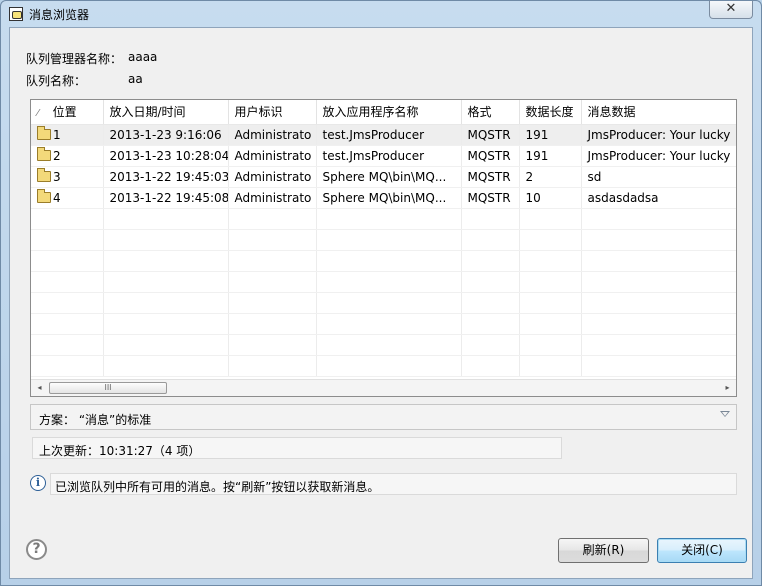  Describe the element at coordinates (550, 177) in the screenshot. I see `cell-length: 2` at that location.